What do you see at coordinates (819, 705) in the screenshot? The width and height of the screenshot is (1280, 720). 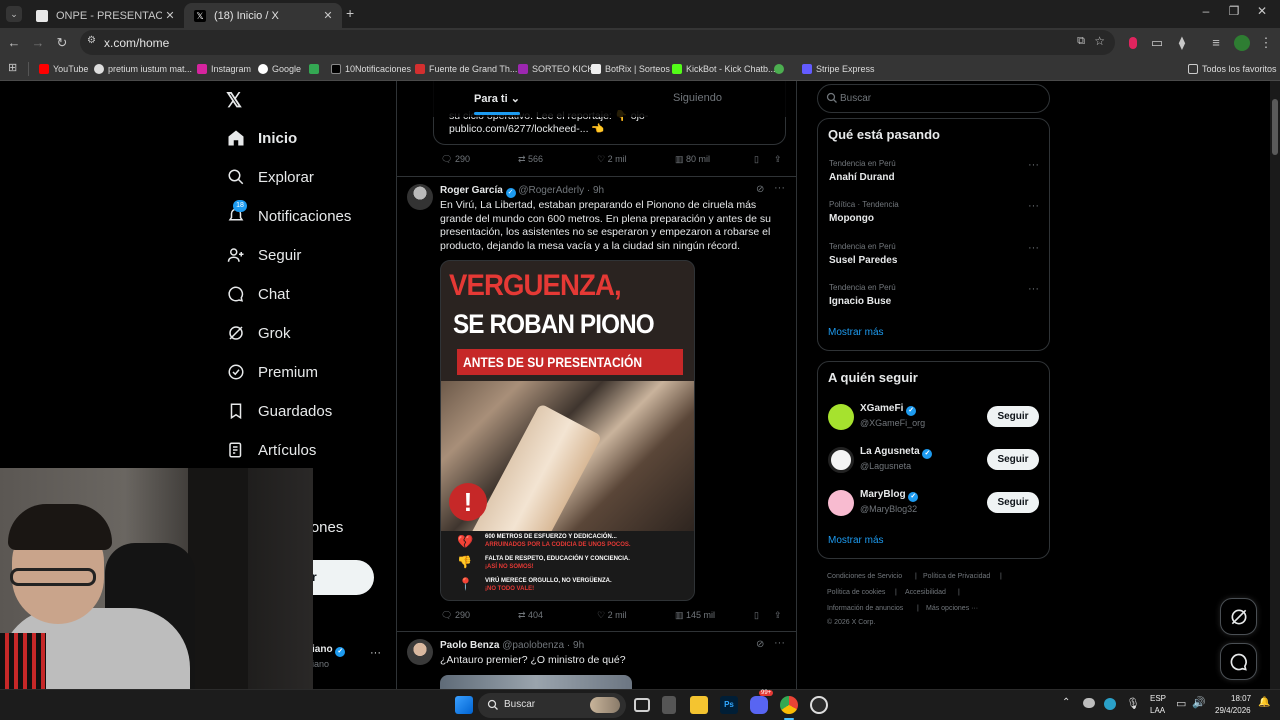 I see `obs-icon` at bounding box center [819, 705].